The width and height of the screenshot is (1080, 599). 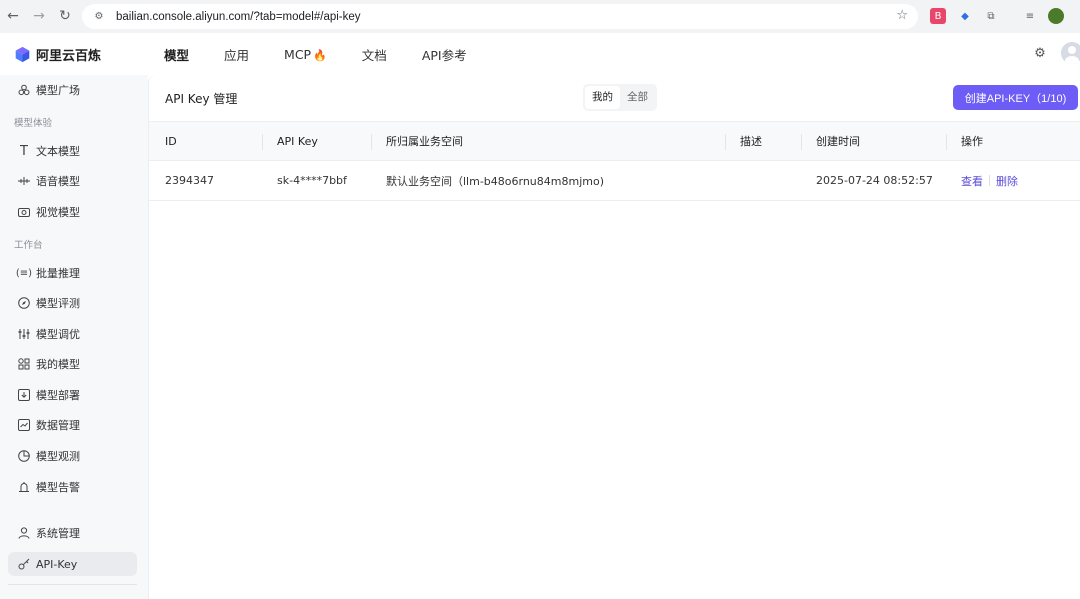 I want to click on column-header-workspace: 所归属业务空间, so click(x=424, y=141).